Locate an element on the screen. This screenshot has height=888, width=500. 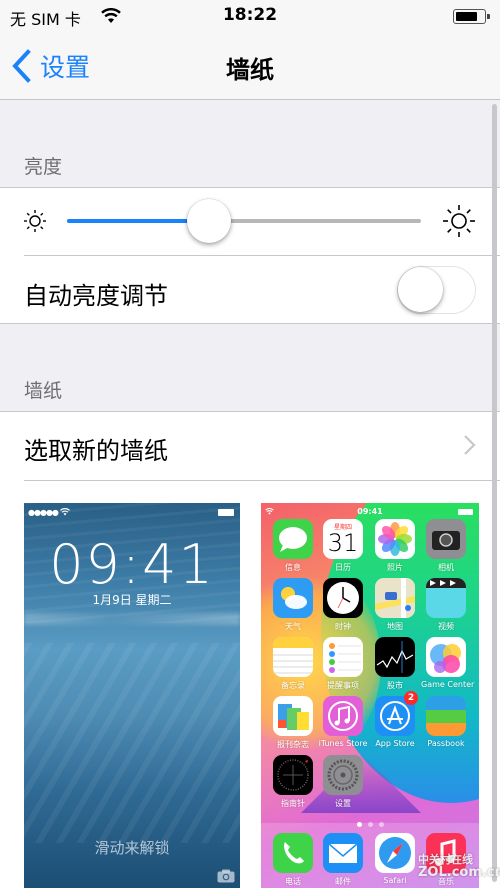
app-calendar: 星期四 31 日历 is located at coordinates (343, 546).